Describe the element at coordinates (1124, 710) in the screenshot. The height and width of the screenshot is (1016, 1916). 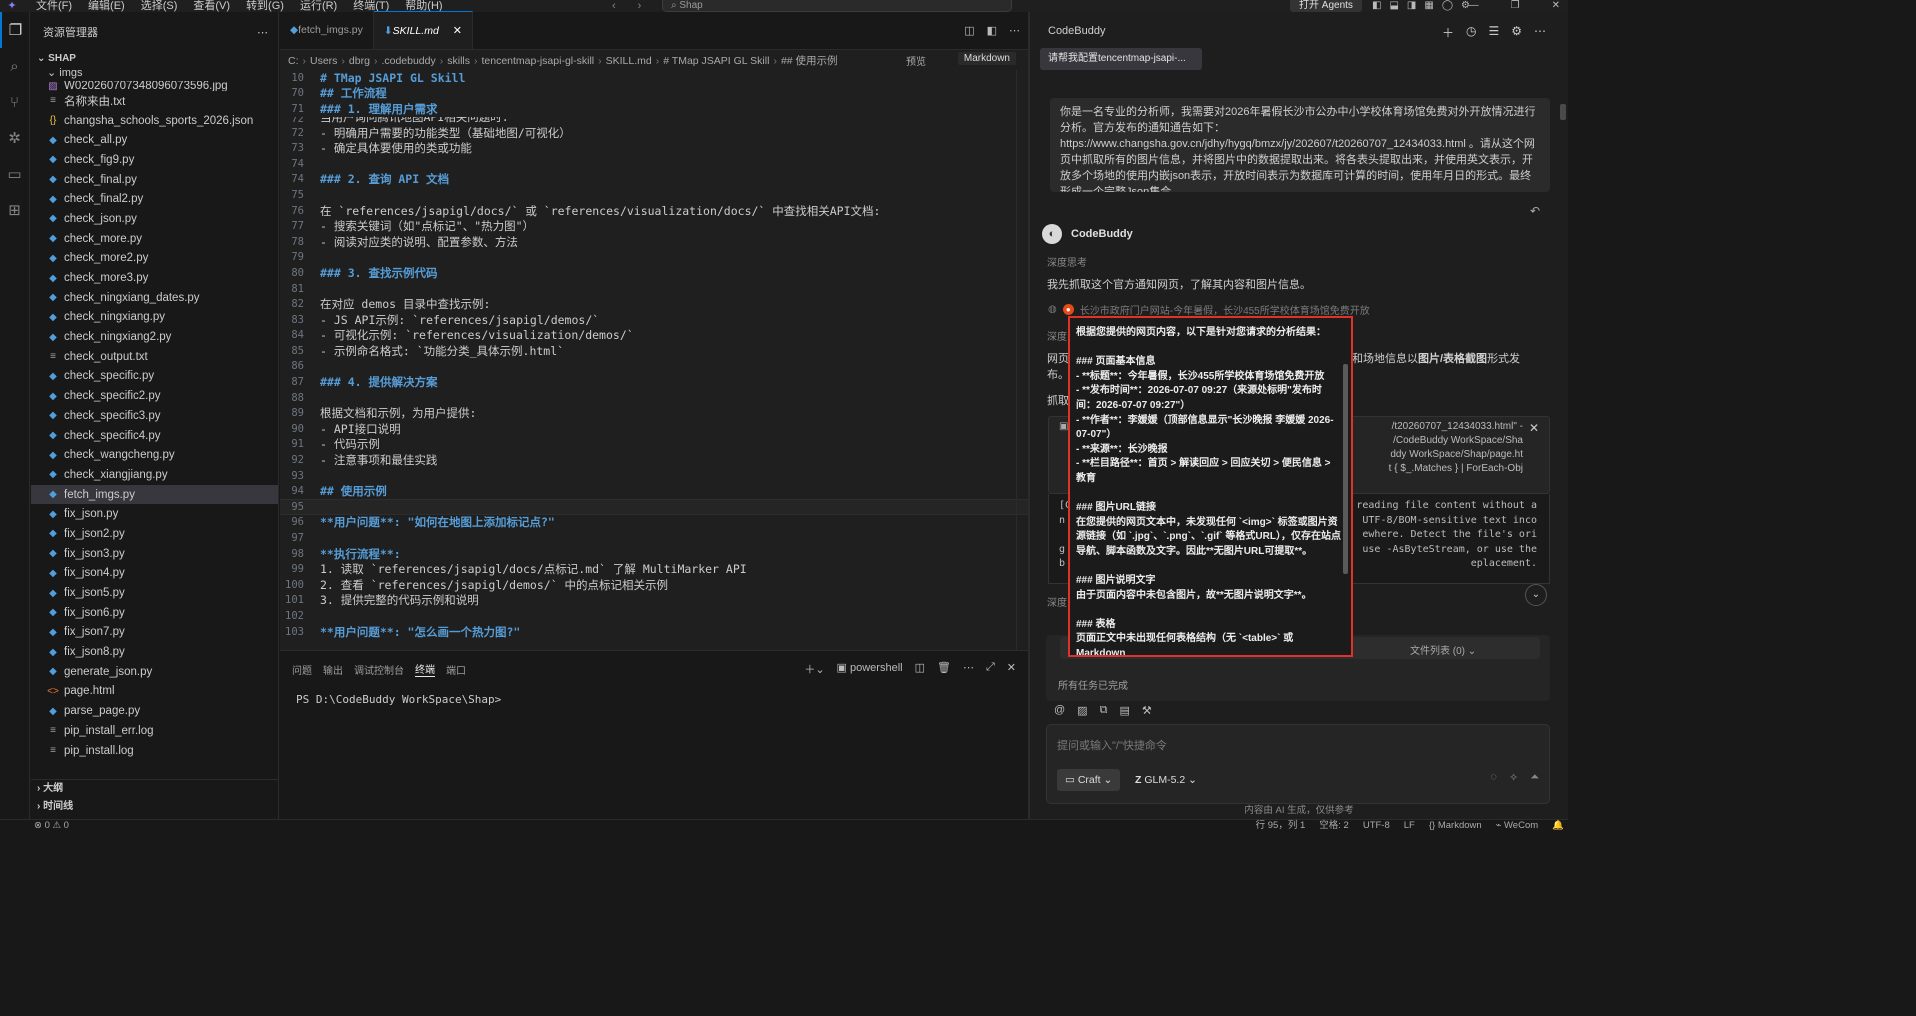
I see `knowledge-book-icon: ▤` at that location.